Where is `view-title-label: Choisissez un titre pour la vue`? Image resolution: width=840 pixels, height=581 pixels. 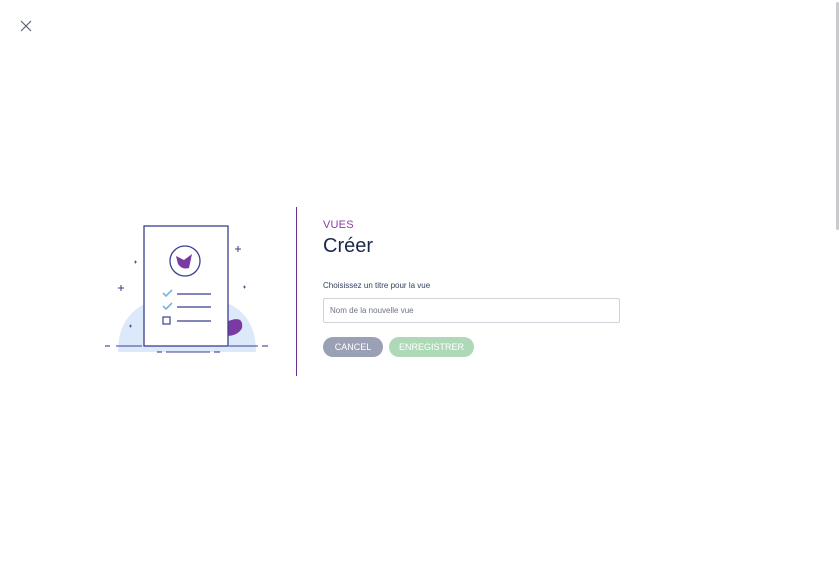
view-title-label: Choisissez un titre pour la vue is located at coordinates (377, 285).